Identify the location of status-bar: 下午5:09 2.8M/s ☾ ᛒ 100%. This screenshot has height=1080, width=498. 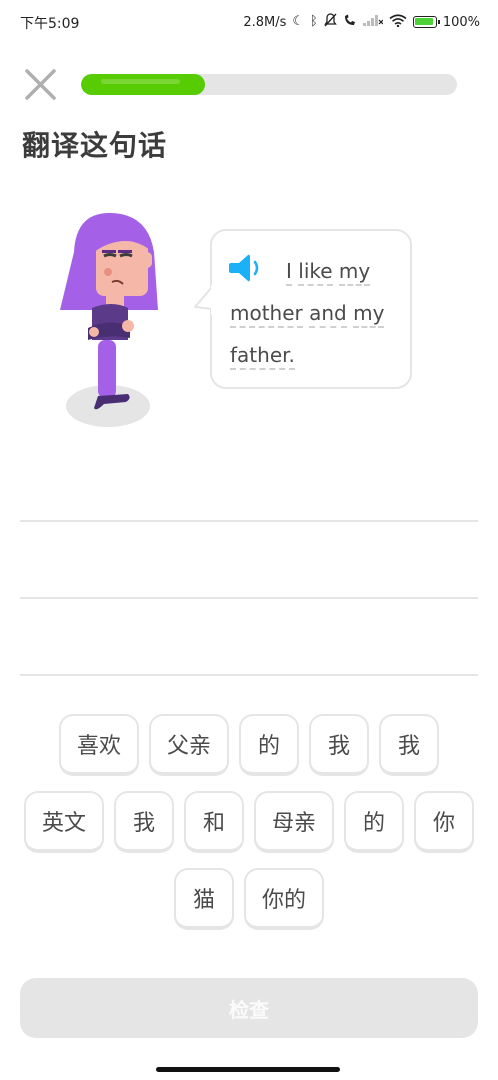
(249, 22).